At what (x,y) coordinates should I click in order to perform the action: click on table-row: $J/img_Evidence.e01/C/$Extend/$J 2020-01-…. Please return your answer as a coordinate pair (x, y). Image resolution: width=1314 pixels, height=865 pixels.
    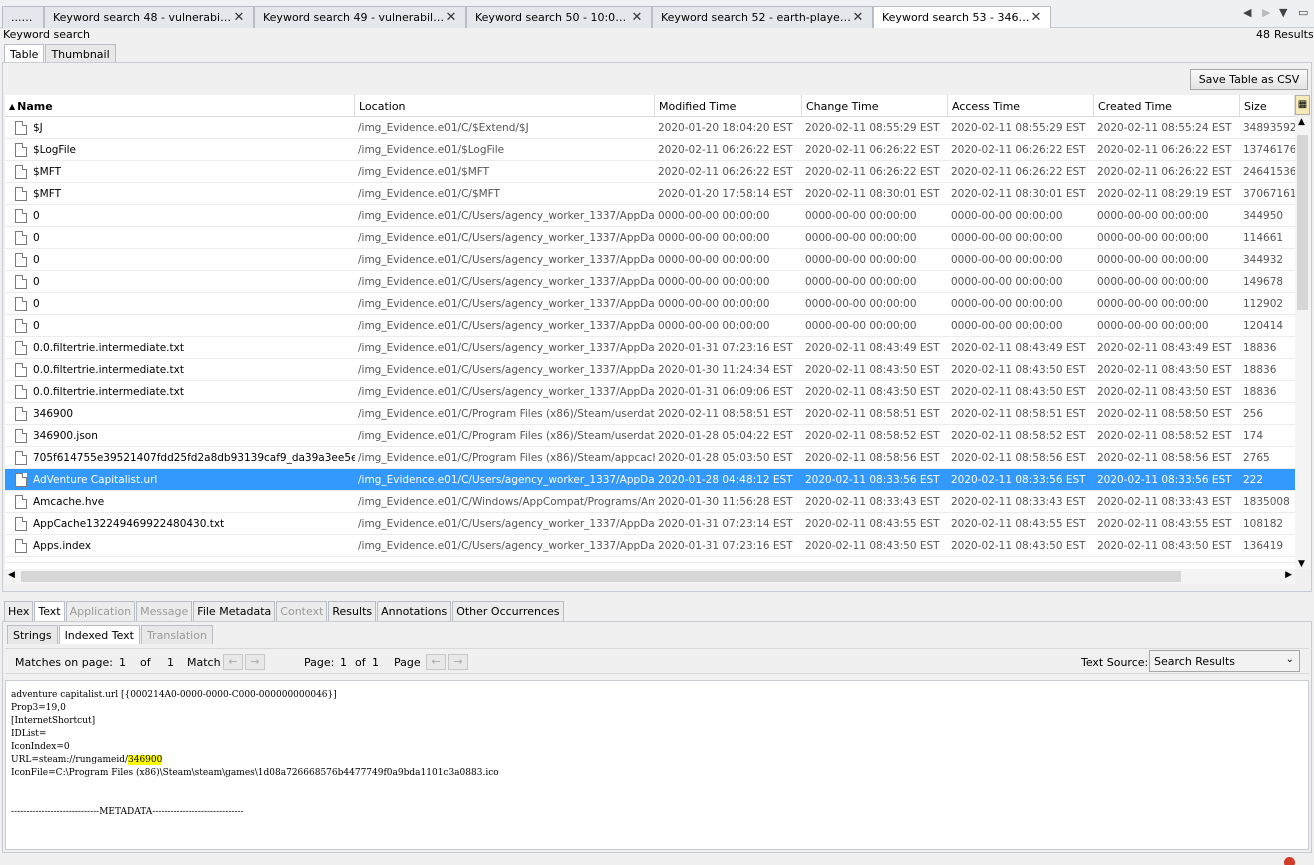
    Looking at the image, I should click on (650, 128).